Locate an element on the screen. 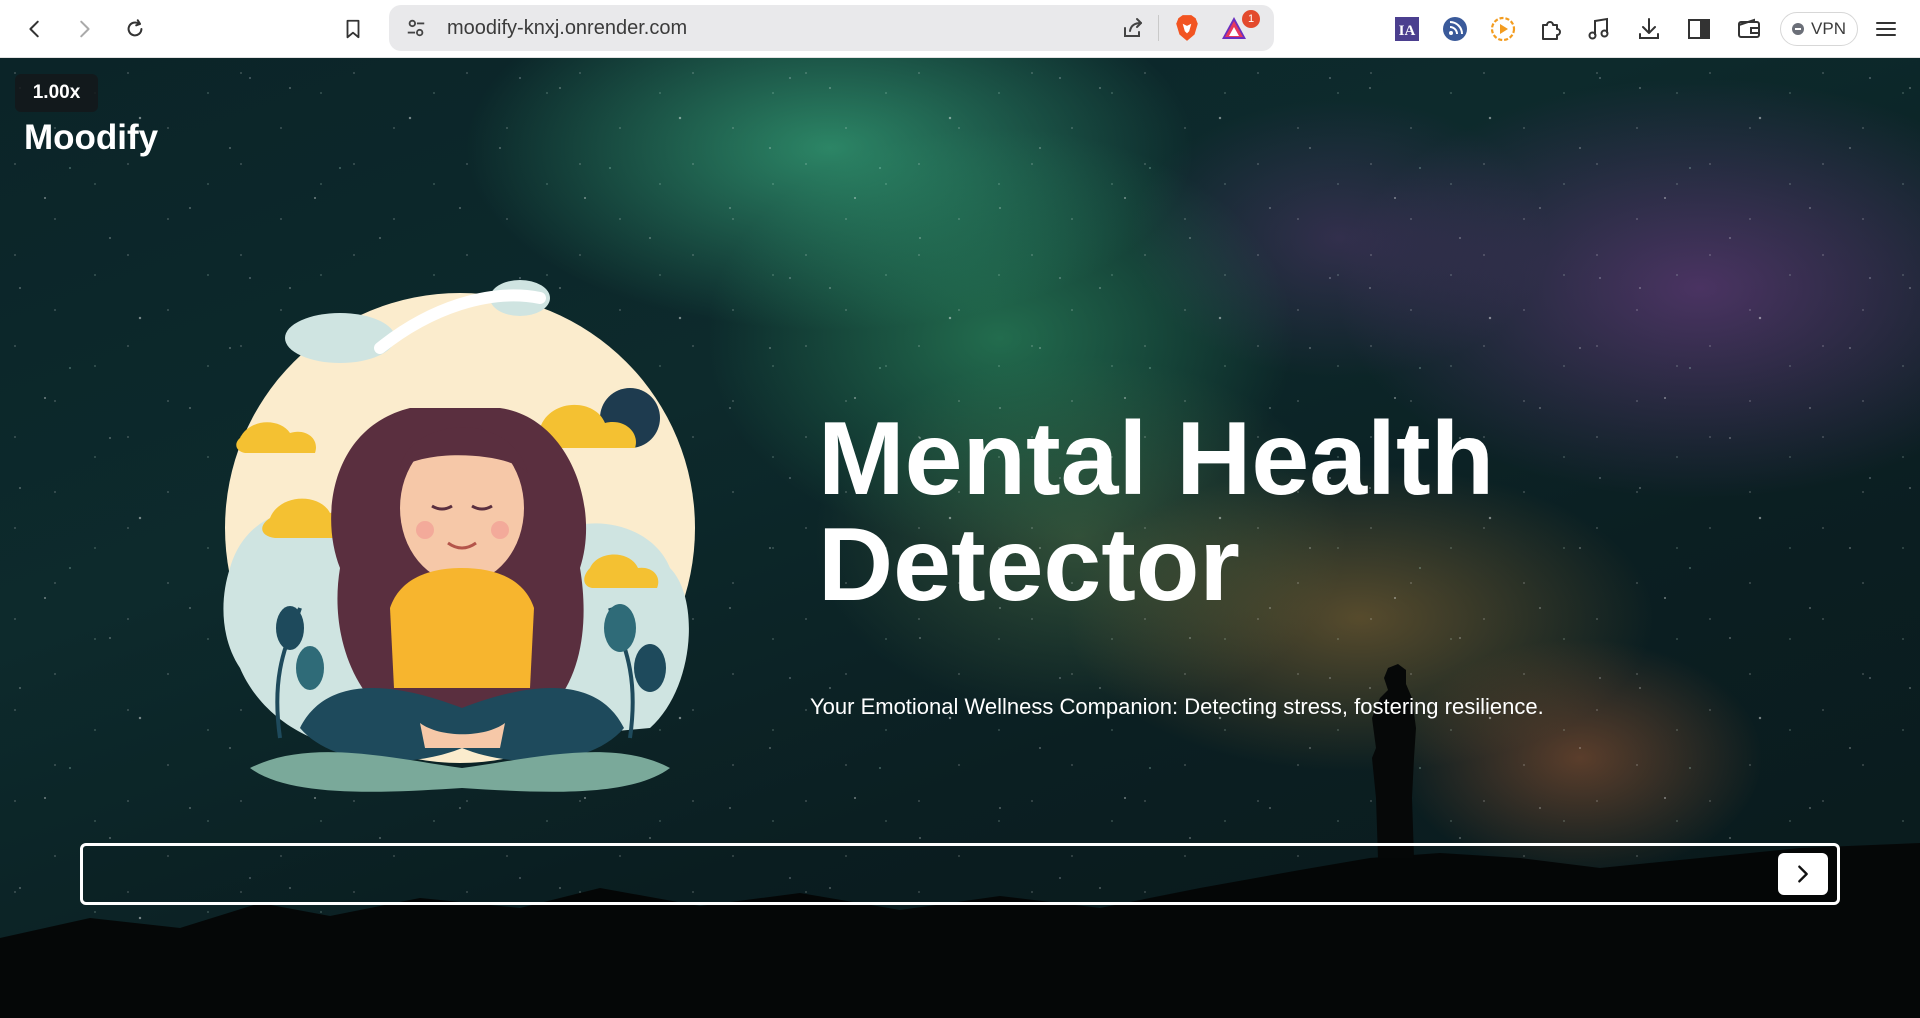 This screenshot has height=1018, width=1920. prompt-input is located at coordinates (920, 875).